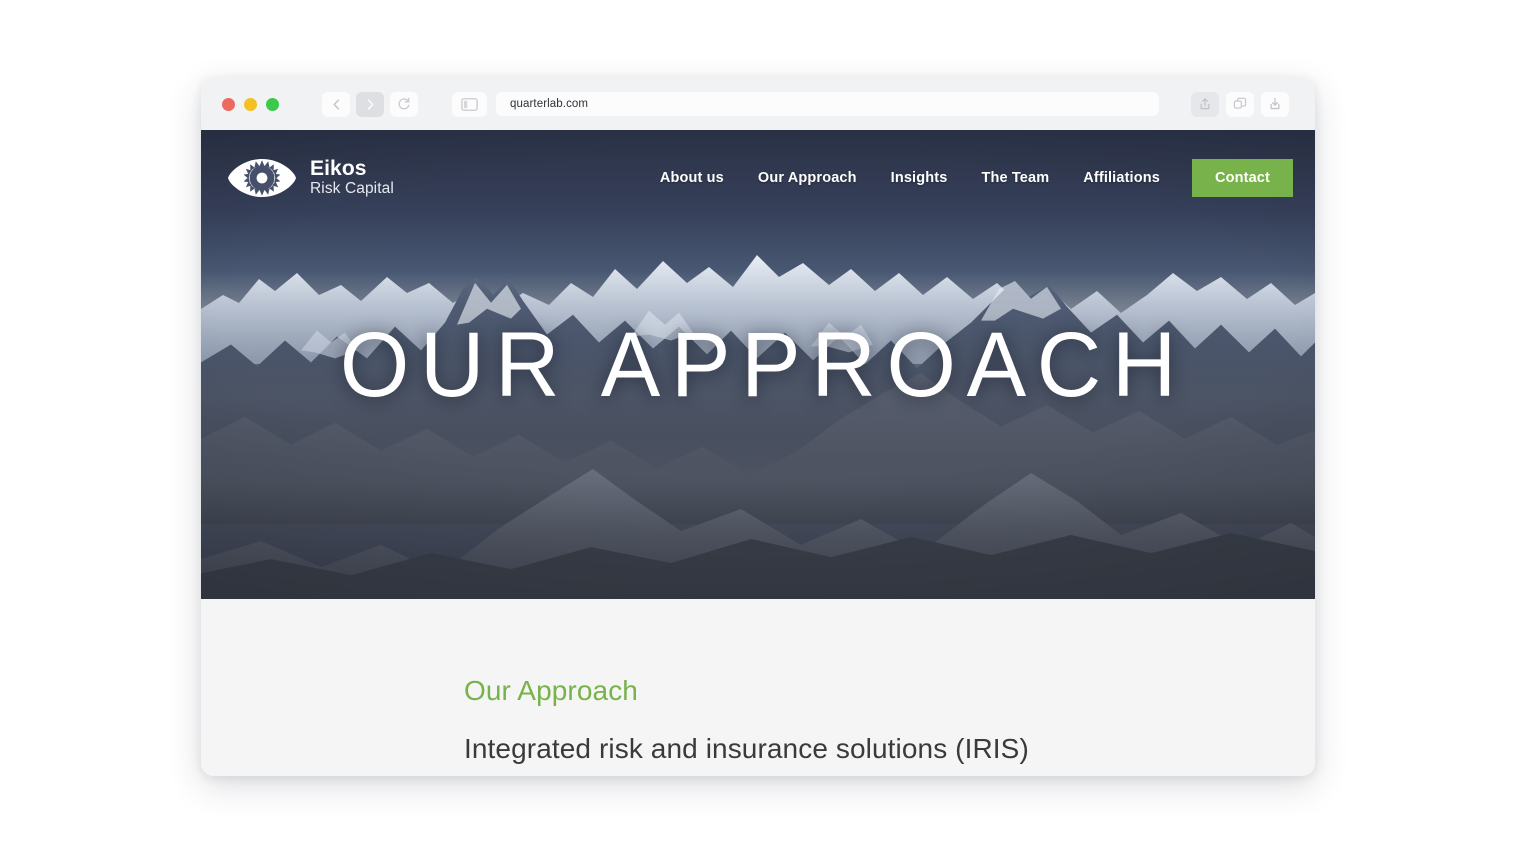  I want to click on copy-tabs-icon, so click(1240, 103).